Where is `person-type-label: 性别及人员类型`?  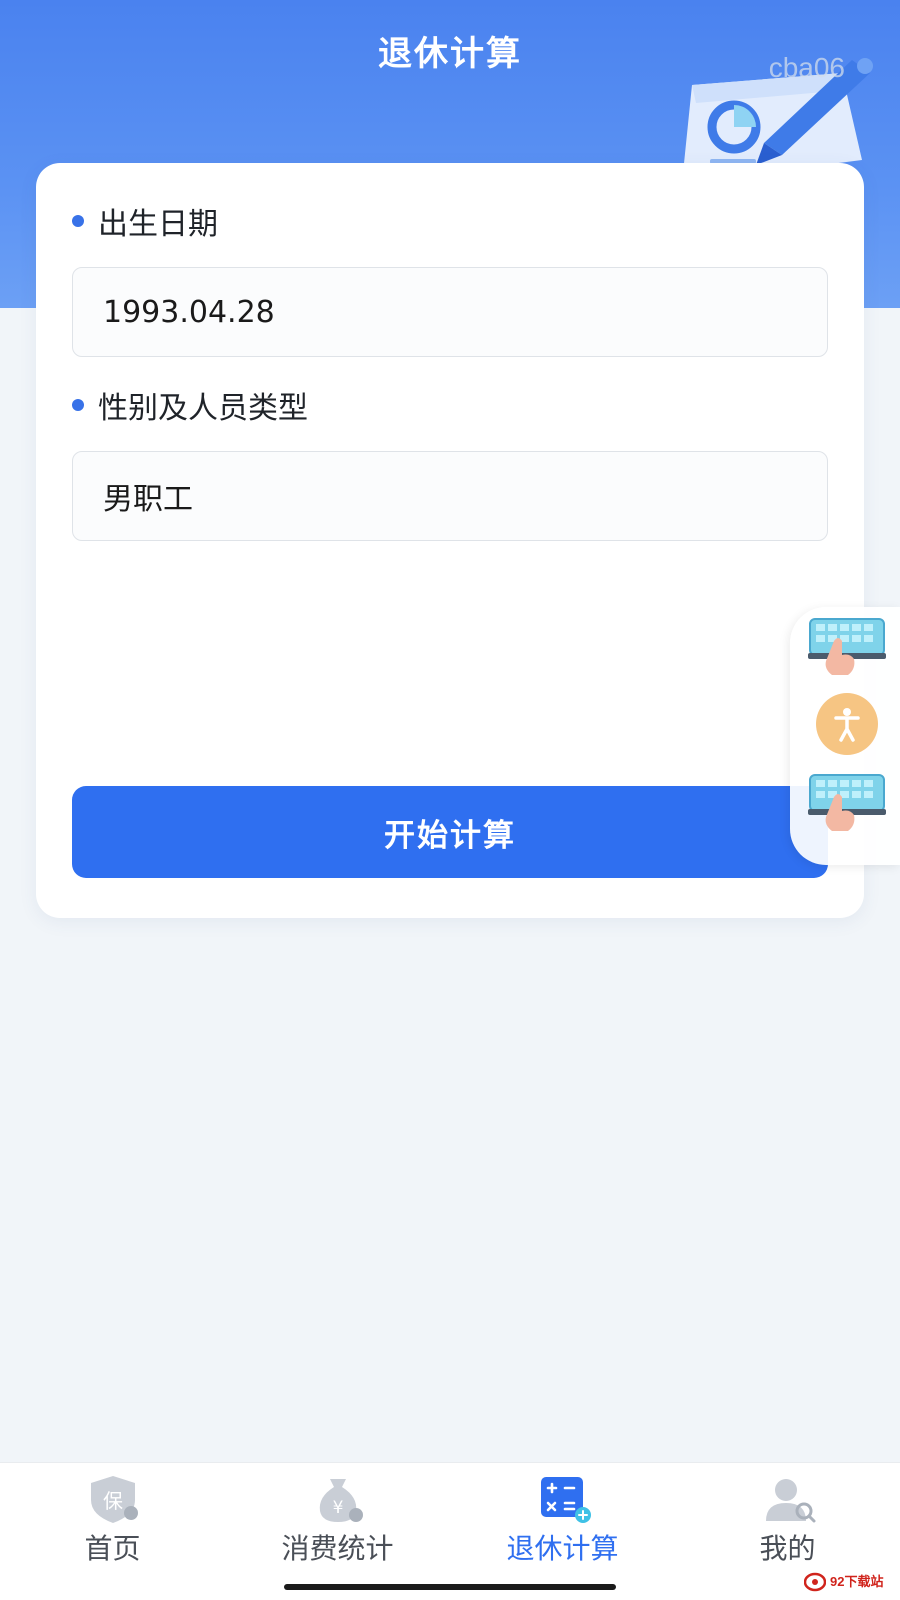
person-type-label: 性别及人员类型 is located at coordinates (190, 405).